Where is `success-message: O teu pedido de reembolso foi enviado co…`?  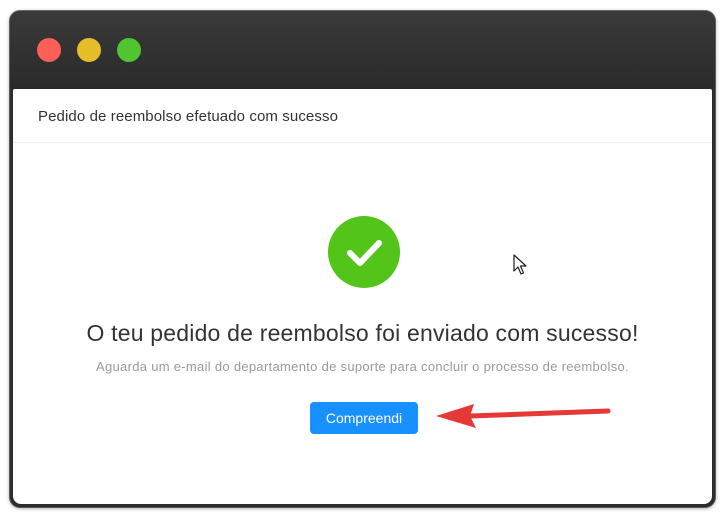 success-message: O teu pedido de reembolso foi enviado co… is located at coordinates (362, 333).